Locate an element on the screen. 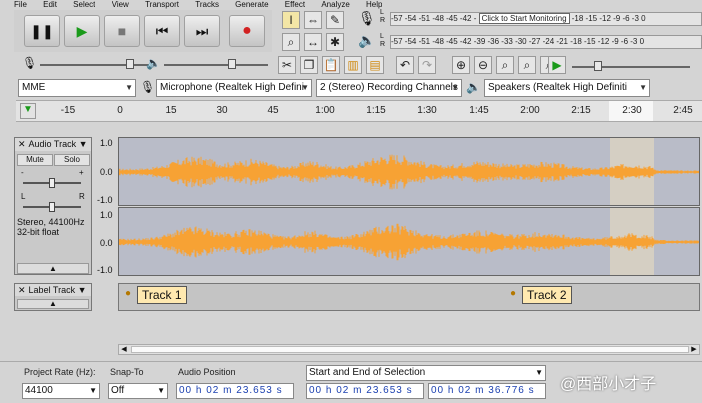  play-head-icon: ▼ is located at coordinates (28, 111).